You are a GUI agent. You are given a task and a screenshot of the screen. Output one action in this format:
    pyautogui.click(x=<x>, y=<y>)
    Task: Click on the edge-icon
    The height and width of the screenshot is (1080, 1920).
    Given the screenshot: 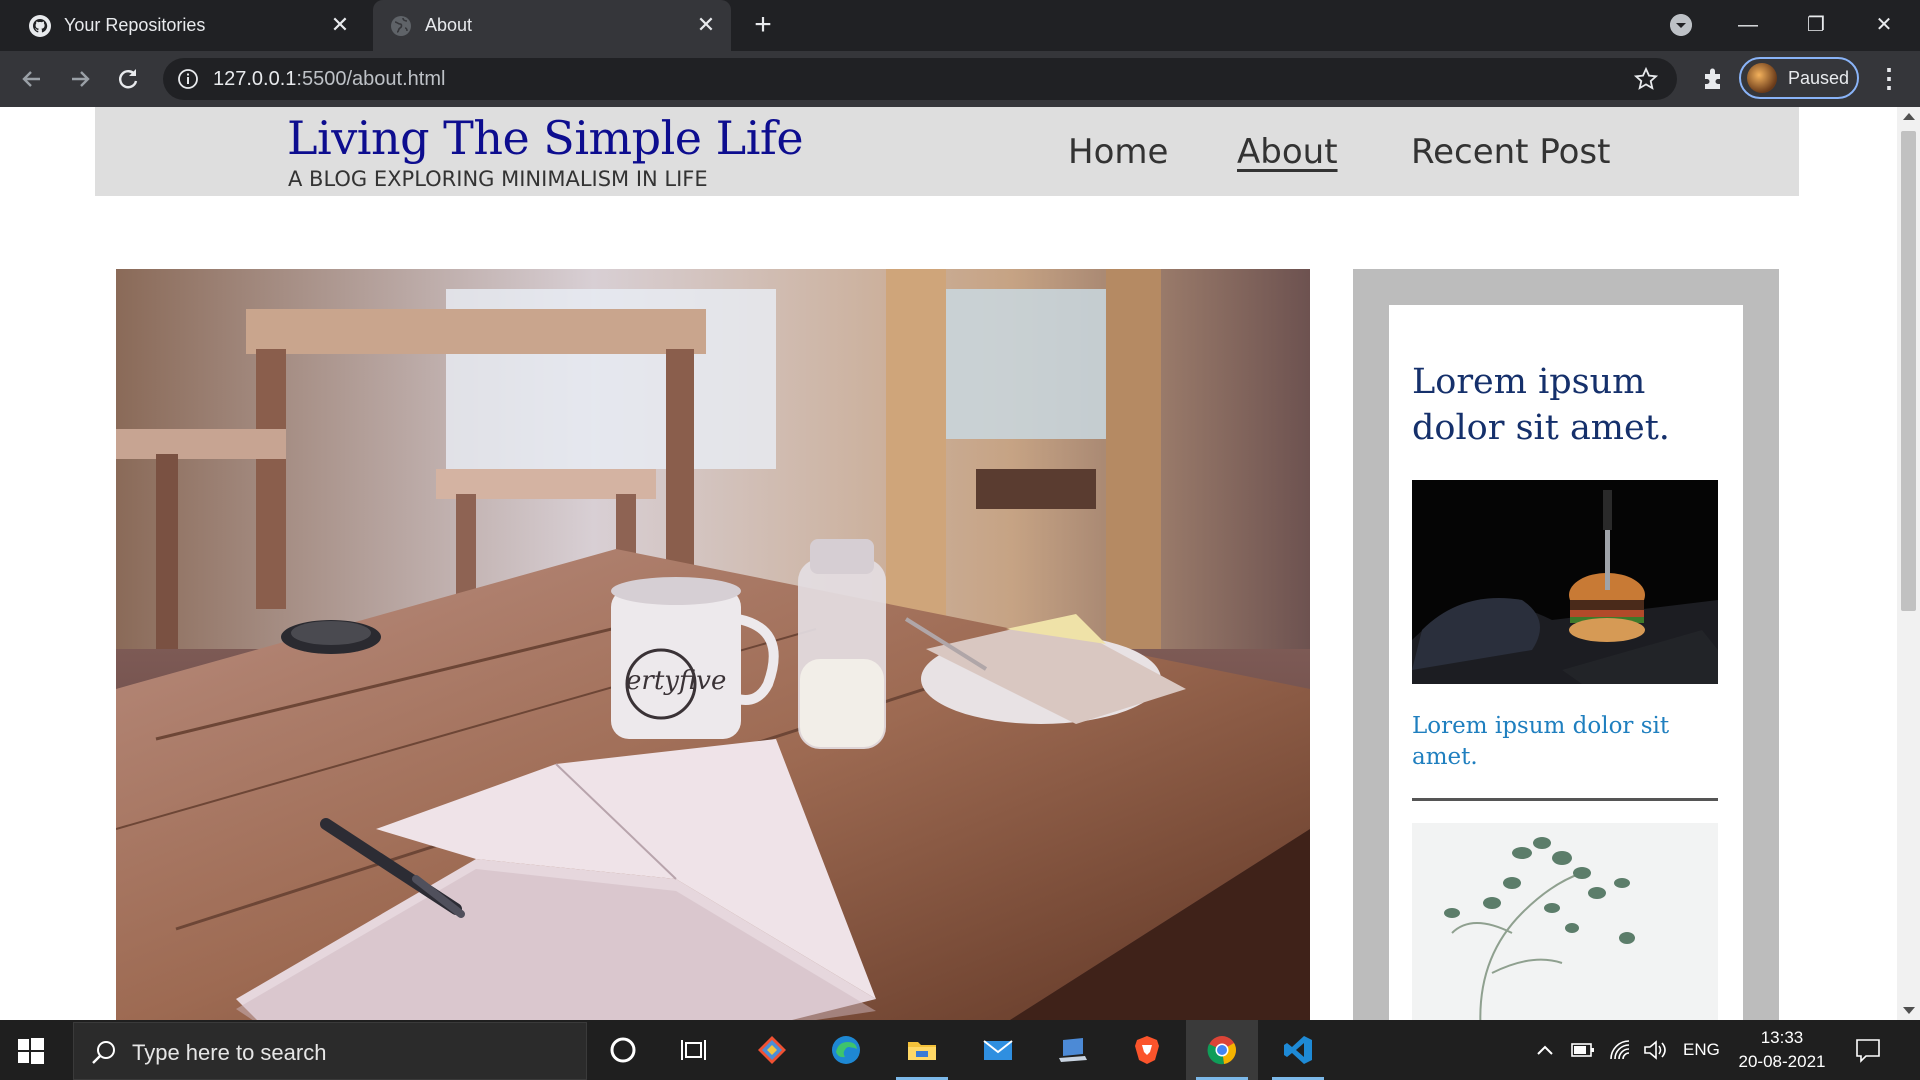 What is the action you would take?
    pyautogui.click(x=846, y=1050)
    